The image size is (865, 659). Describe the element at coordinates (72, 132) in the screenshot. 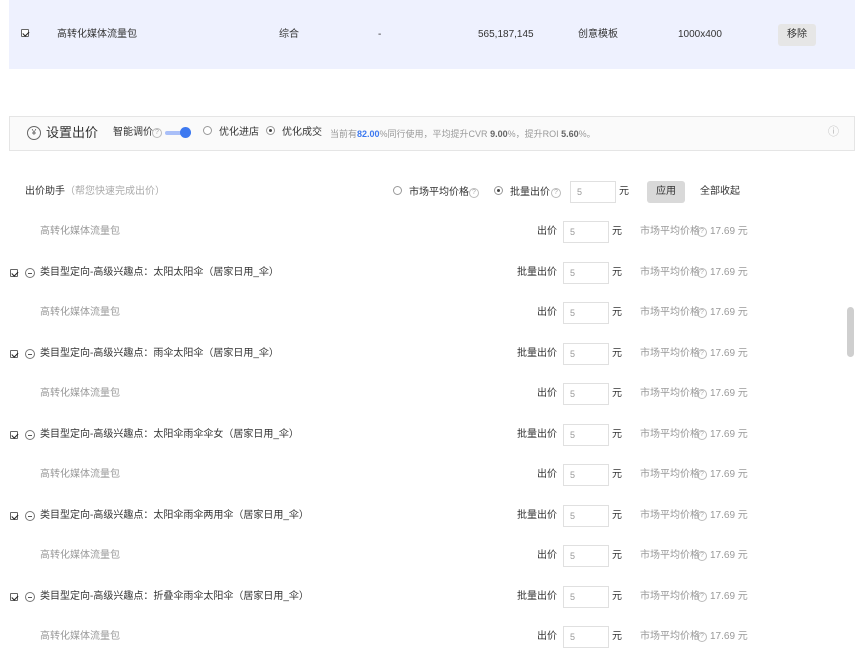

I see `panel-title: 设置出价` at that location.